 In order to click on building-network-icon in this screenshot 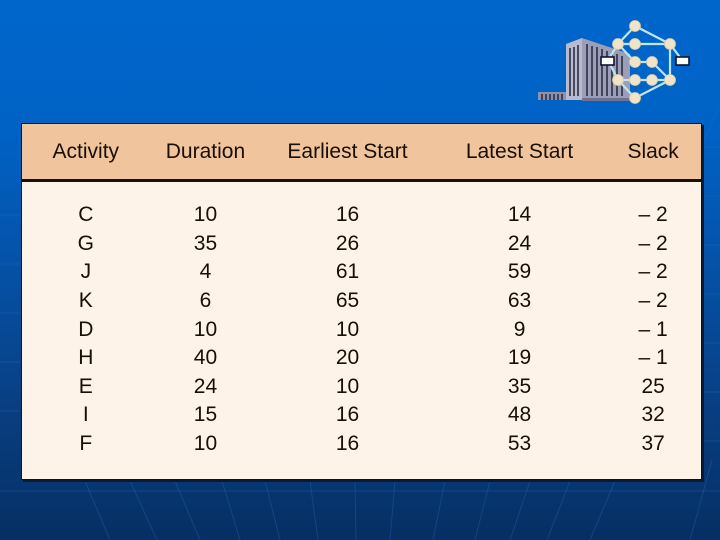, I will do `click(614, 62)`.